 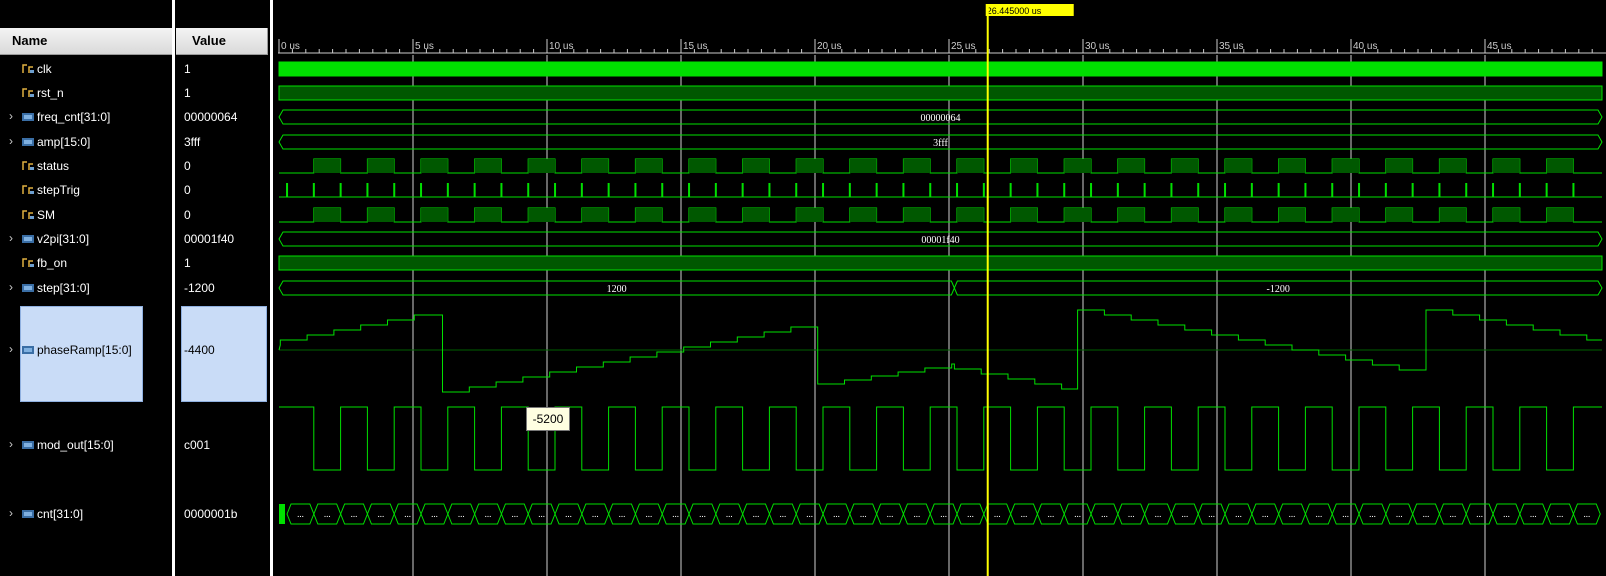 I want to click on signal-row: › phaseRamp[15:0] -4400, so click(x=134, y=350).